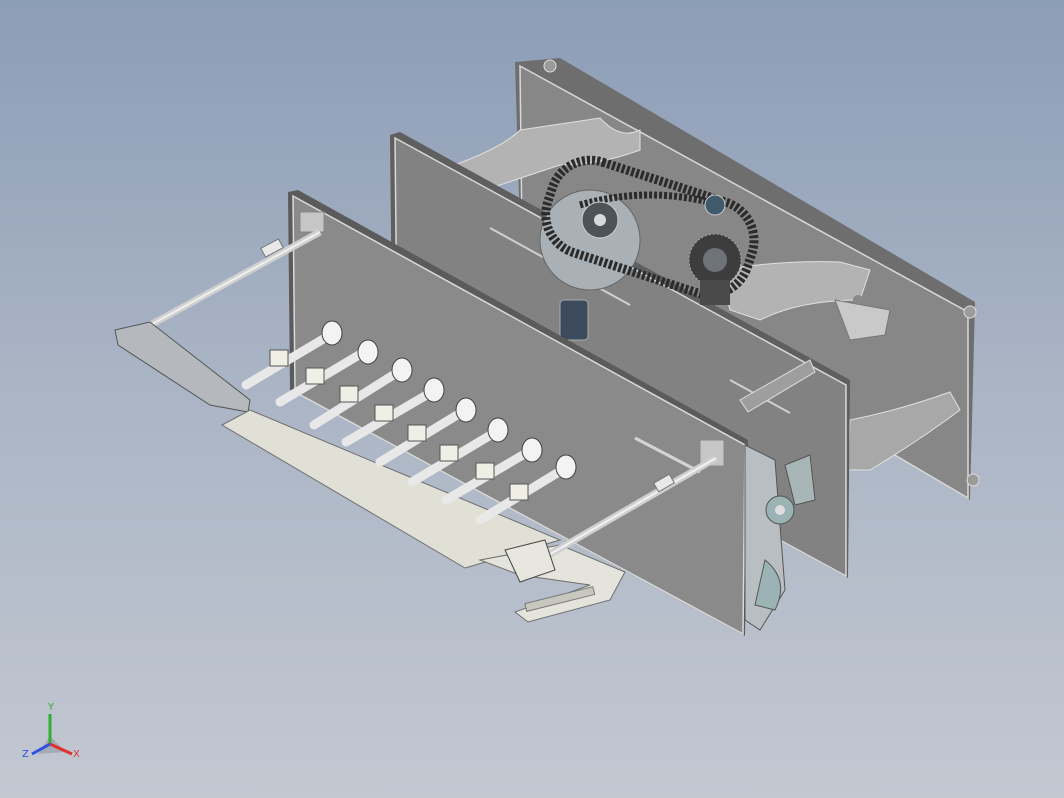 This screenshot has width=1064, height=798. What do you see at coordinates (51, 707) in the screenshot?
I see `triad-y-label: Y` at bounding box center [51, 707].